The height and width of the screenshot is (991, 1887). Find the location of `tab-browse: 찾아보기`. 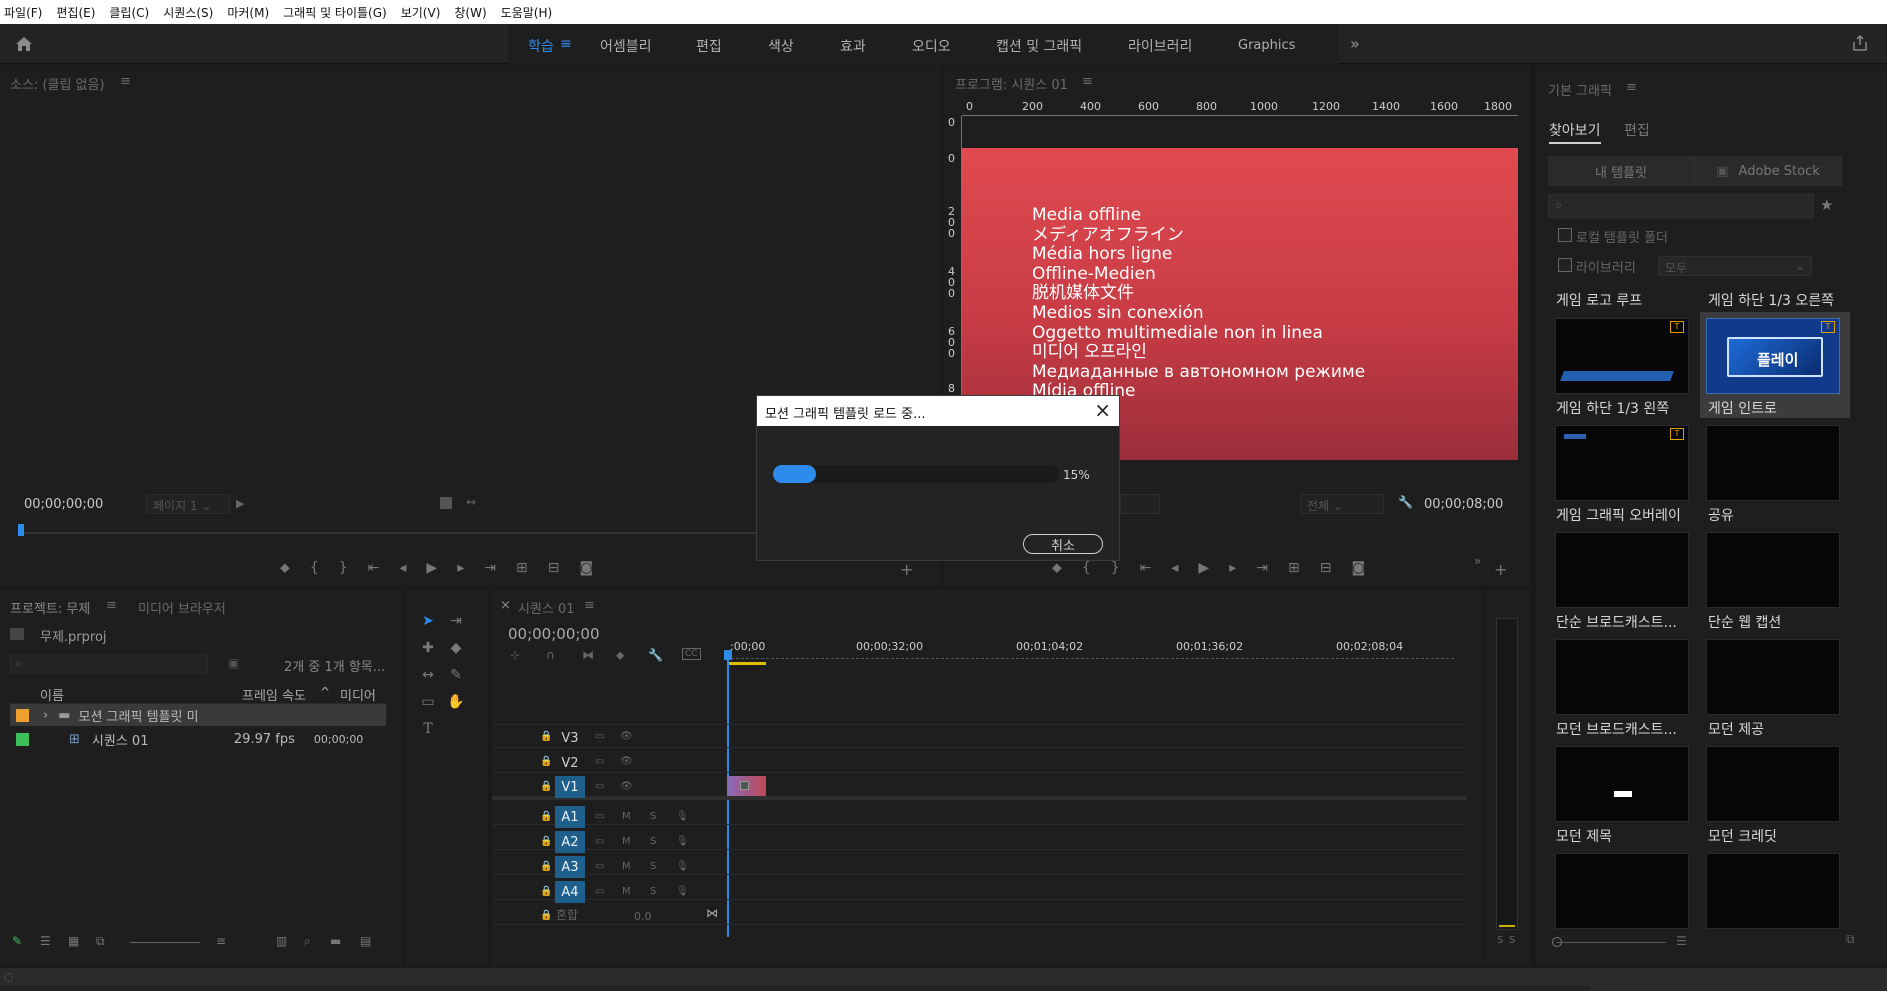

tab-browse: 찾아보기 is located at coordinates (1575, 132).